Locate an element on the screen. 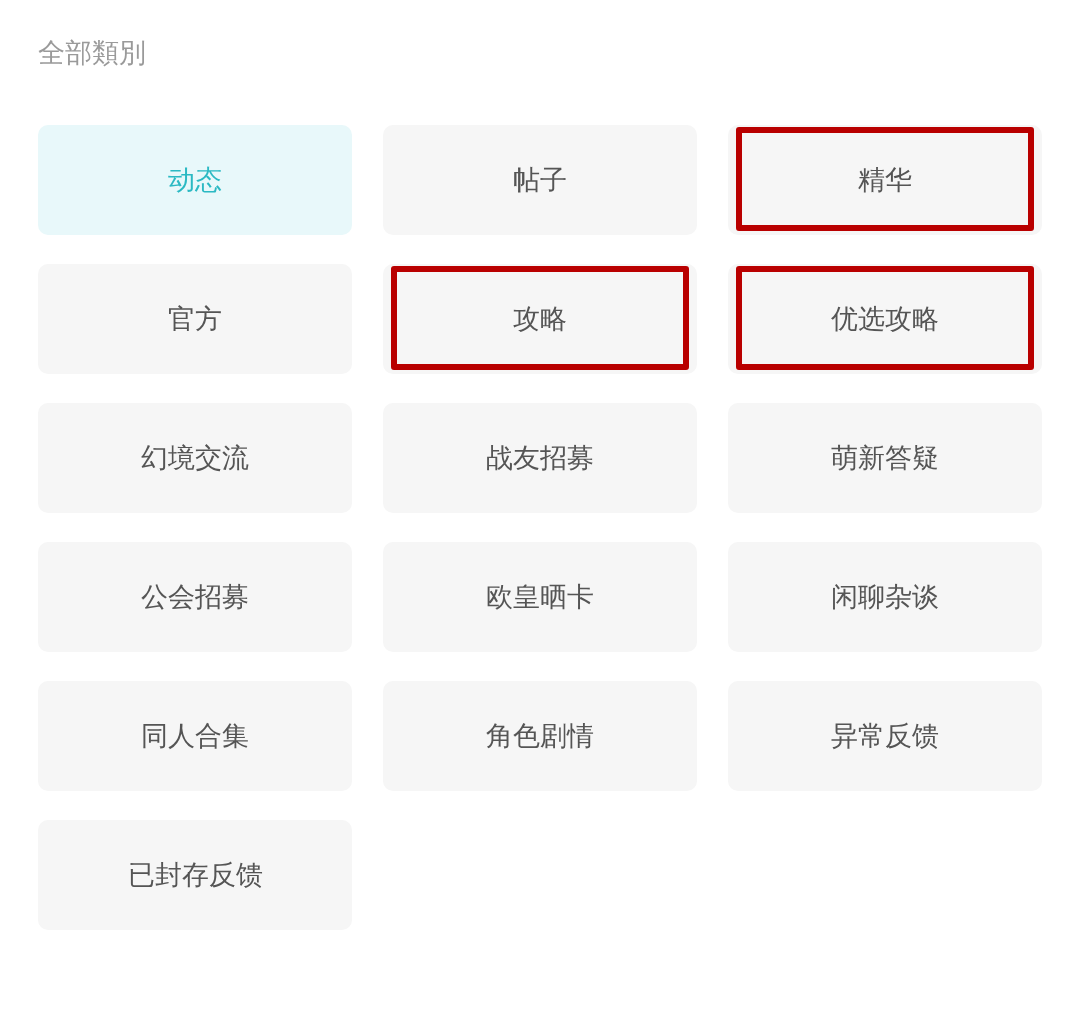  category-tab: 已封存反馈 is located at coordinates (195, 875).